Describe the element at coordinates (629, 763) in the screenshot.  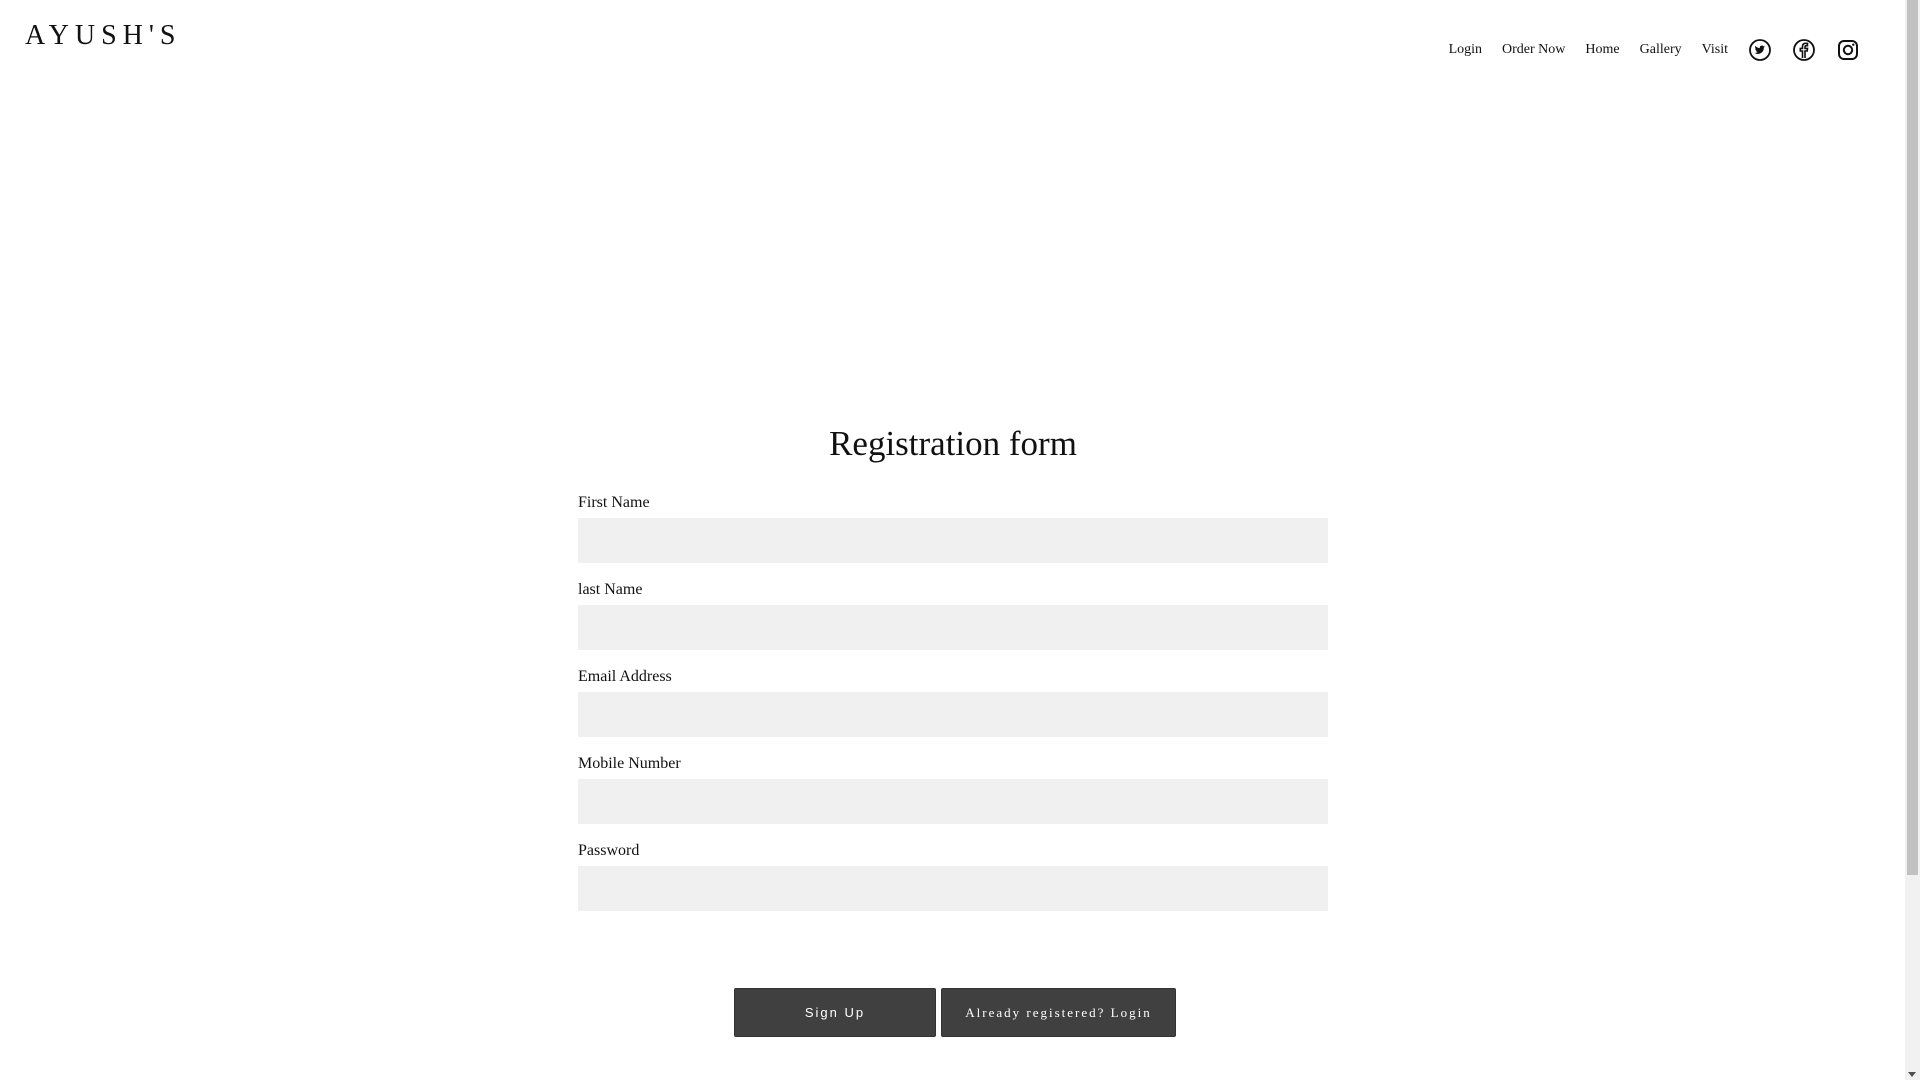
I see `mobile-label: Mobile Number` at that location.